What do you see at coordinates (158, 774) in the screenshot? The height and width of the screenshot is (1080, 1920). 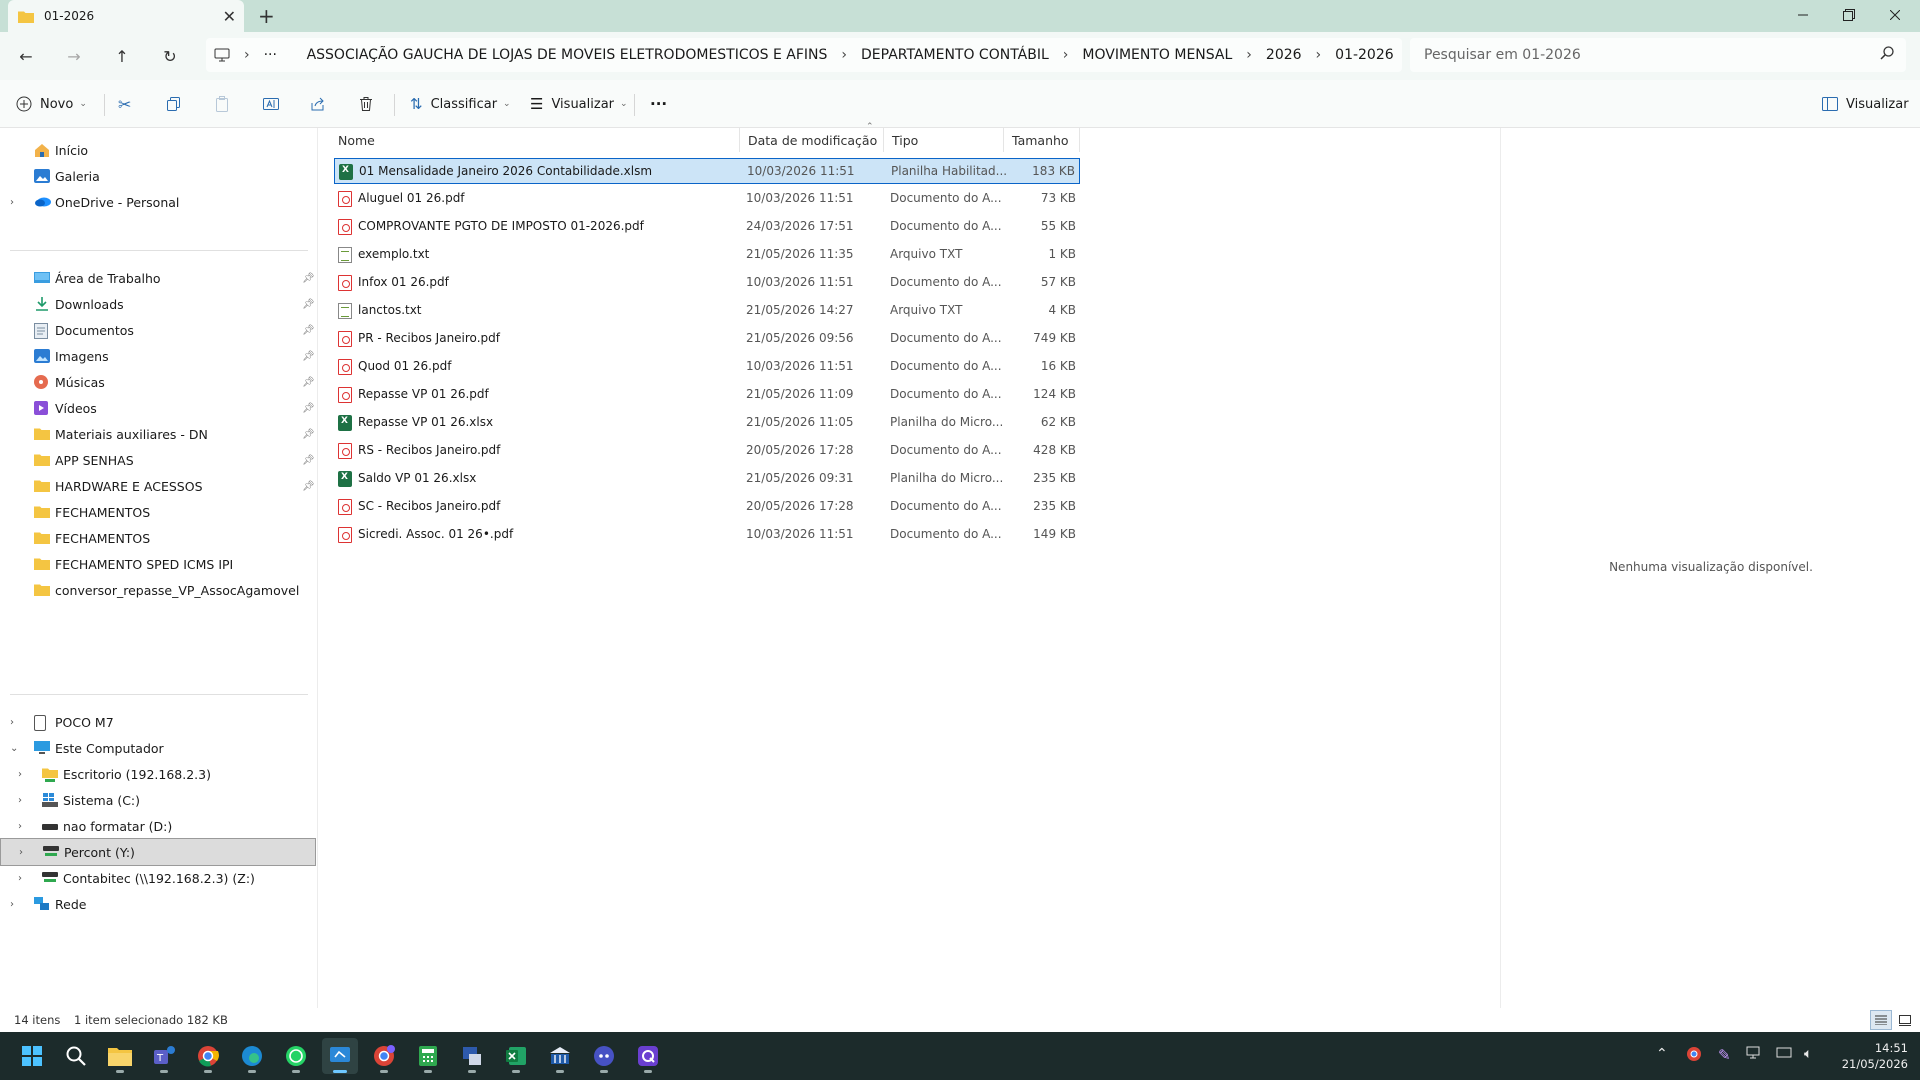 I see `sidebar-item: › Escritorio (192.168.2.3)` at bounding box center [158, 774].